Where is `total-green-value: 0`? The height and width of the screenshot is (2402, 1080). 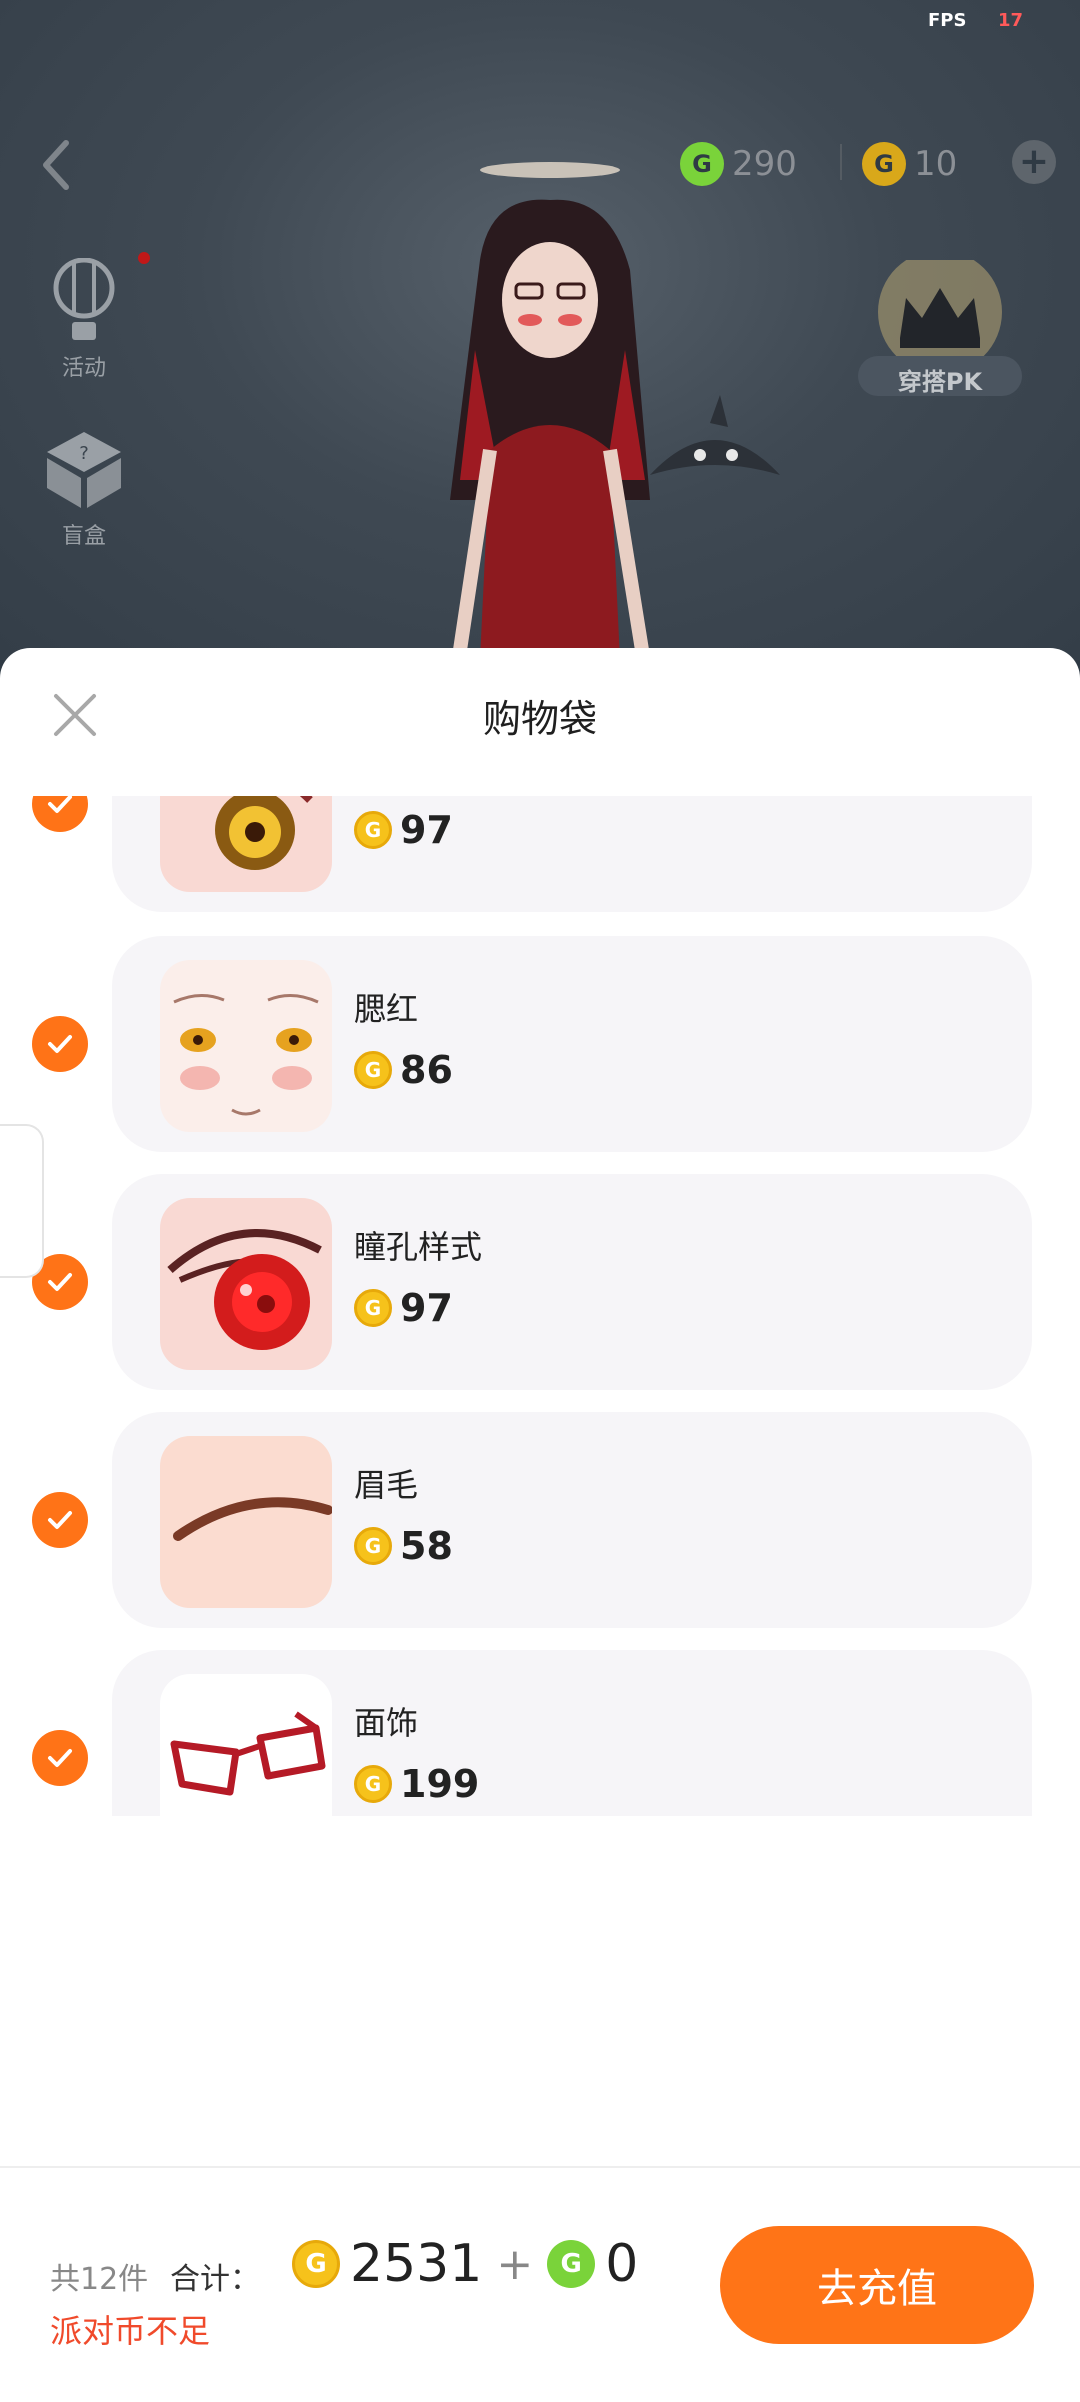
total-green-value: 0 is located at coordinates (622, 2264).